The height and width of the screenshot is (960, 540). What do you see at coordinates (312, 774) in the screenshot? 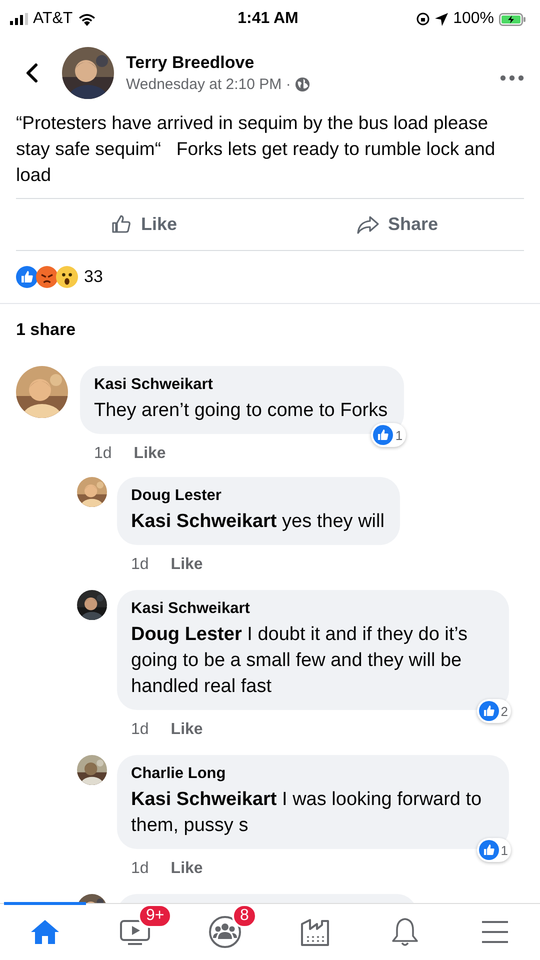
I see `commenter-name: Charlie Long` at bounding box center [312, 774].